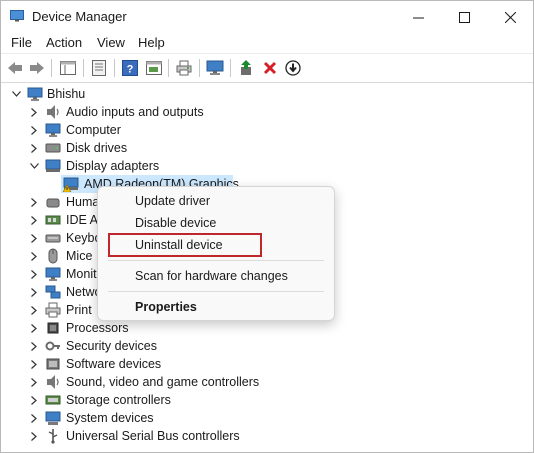  I want to click on back-button, so click(15, 68).